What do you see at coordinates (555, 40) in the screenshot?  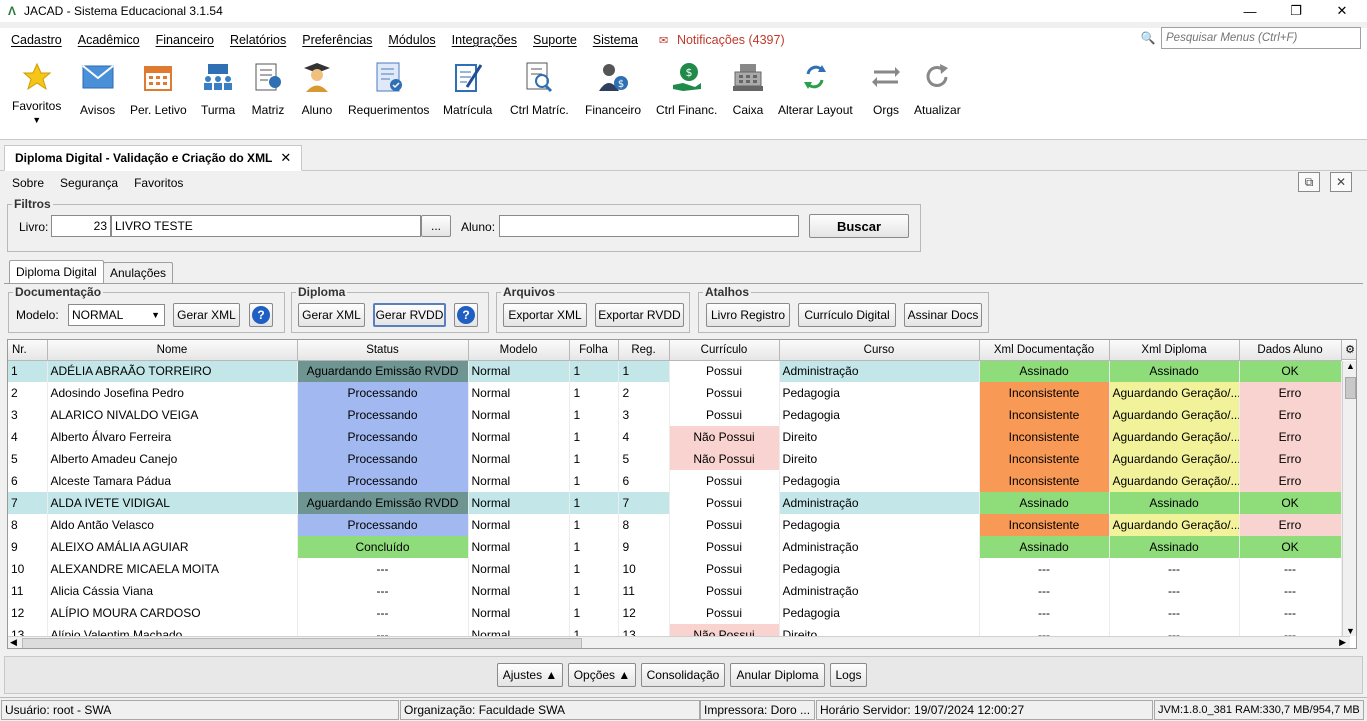 I see `menu-suporte: Suporte` at bounding box center [555, 40].